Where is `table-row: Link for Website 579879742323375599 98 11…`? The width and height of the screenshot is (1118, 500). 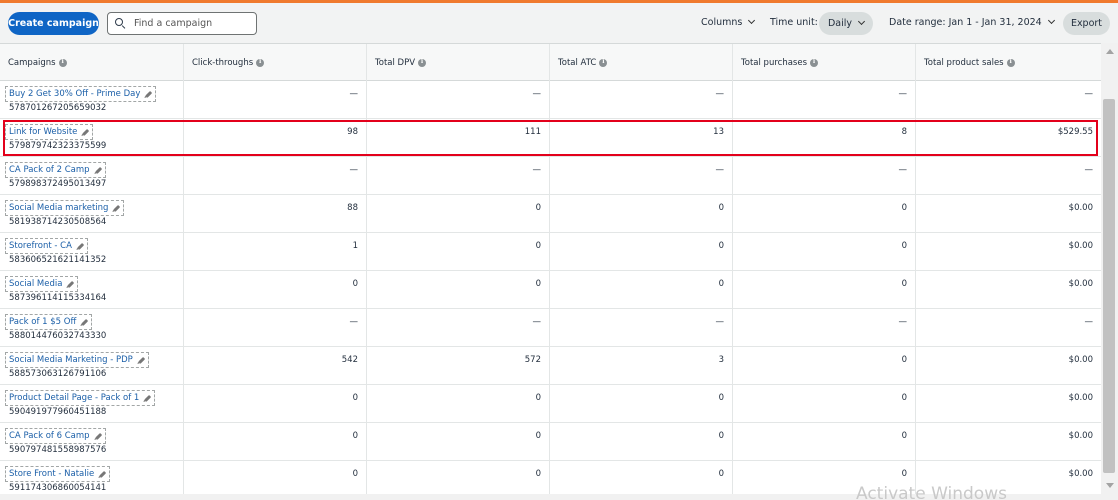 table-row: Link for Website 579879742323375599 98 11… is located at coordinates (550, 138).